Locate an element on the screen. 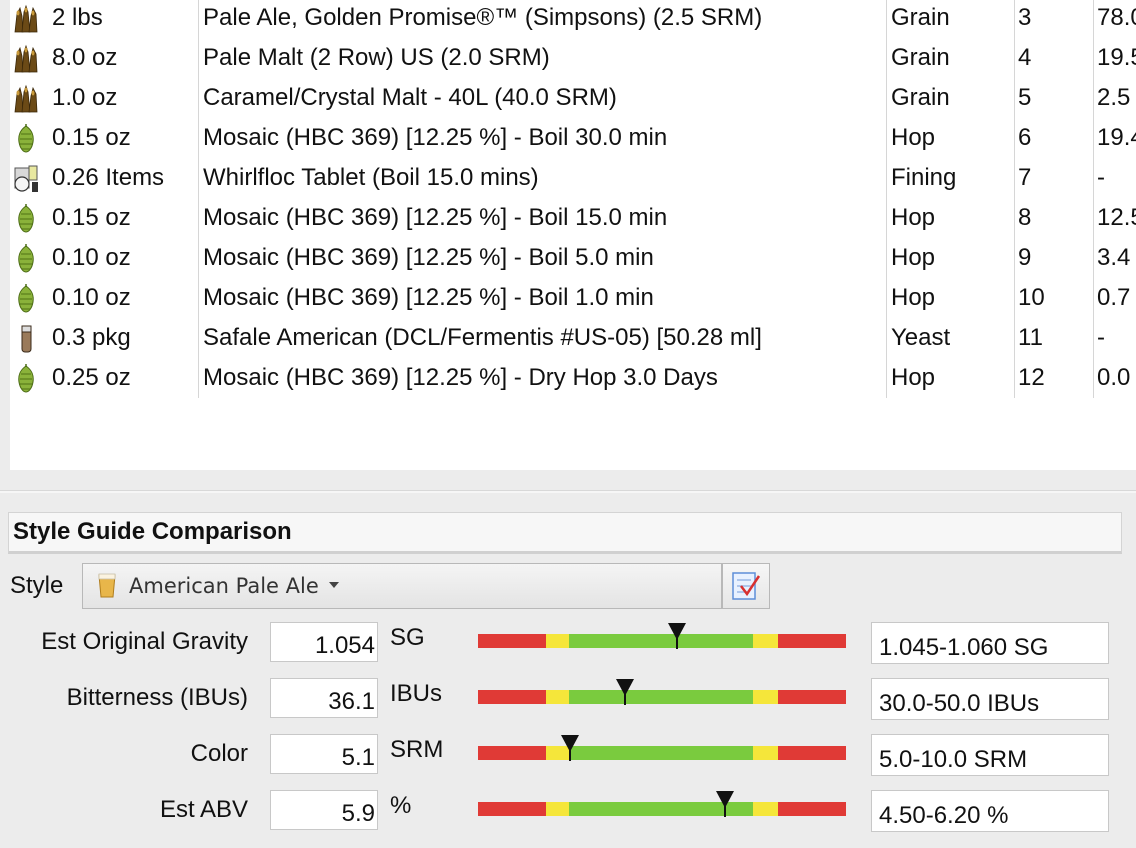 The image size is (1136, 848). ingredient-type: Fining is located at coordinates (924, 177).